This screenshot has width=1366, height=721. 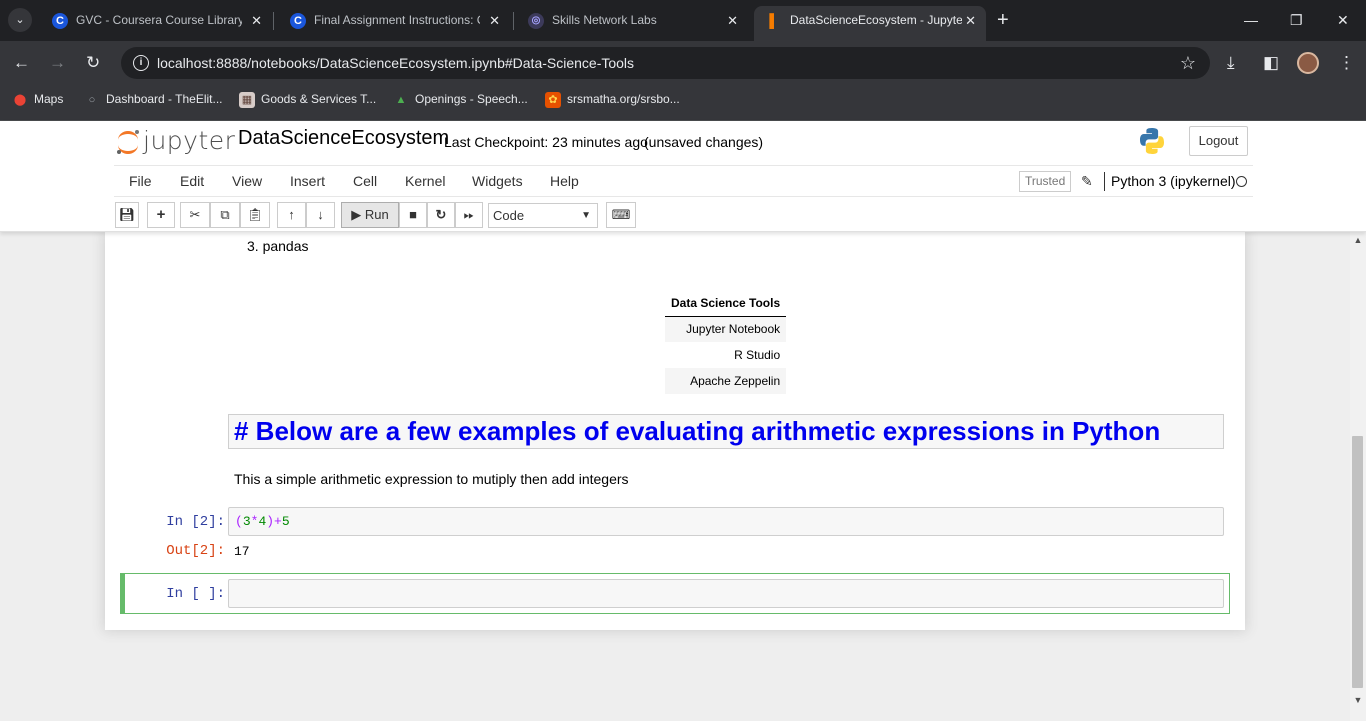 I want to click on scroll-down-icon: ▼, so click(x=1358, y=700).